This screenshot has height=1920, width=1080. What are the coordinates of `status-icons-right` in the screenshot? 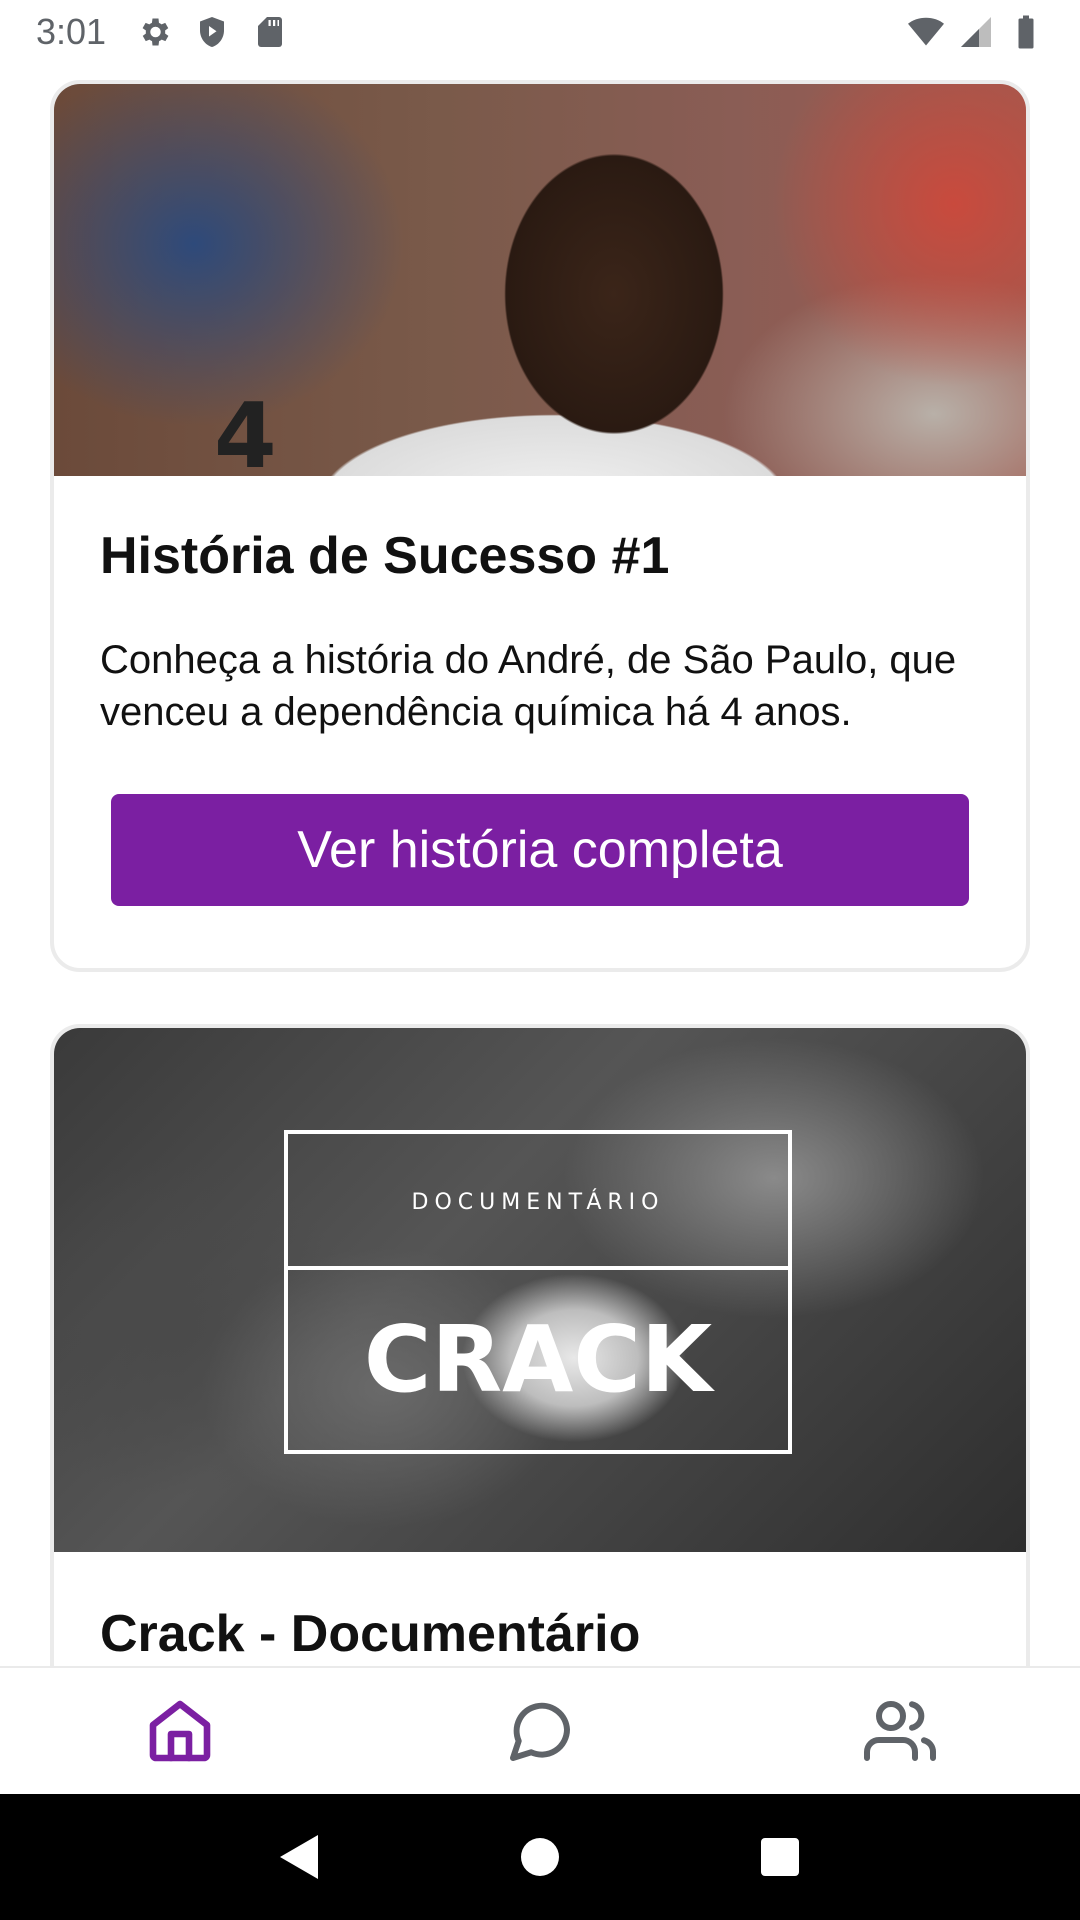 It's located at (976, 32).